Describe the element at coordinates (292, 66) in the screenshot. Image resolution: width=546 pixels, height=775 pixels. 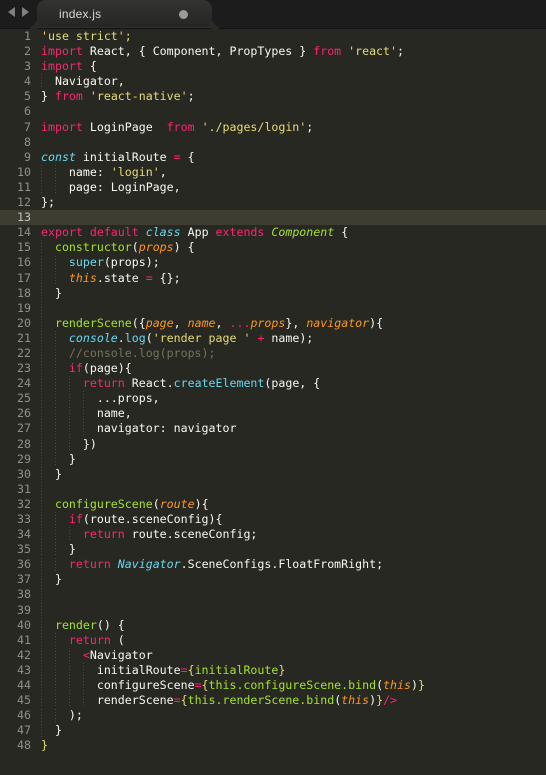
I see `code-line-text: import {` at that location.